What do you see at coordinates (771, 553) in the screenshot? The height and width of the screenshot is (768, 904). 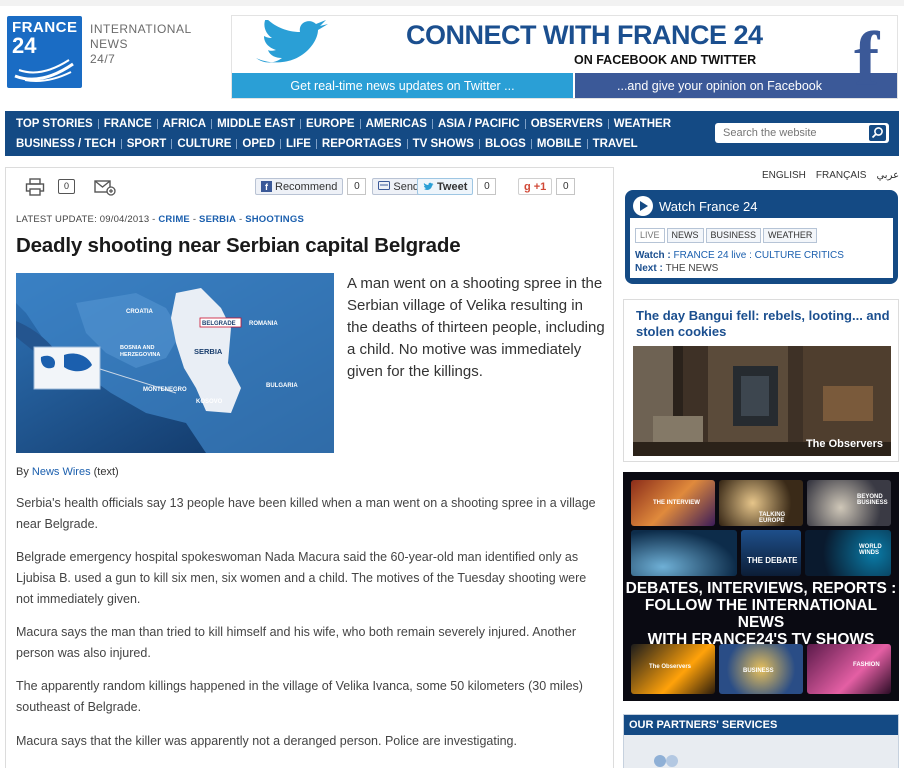 I see `promo-tile-debate: THE DEBATE` at bounding box center [771, 553].